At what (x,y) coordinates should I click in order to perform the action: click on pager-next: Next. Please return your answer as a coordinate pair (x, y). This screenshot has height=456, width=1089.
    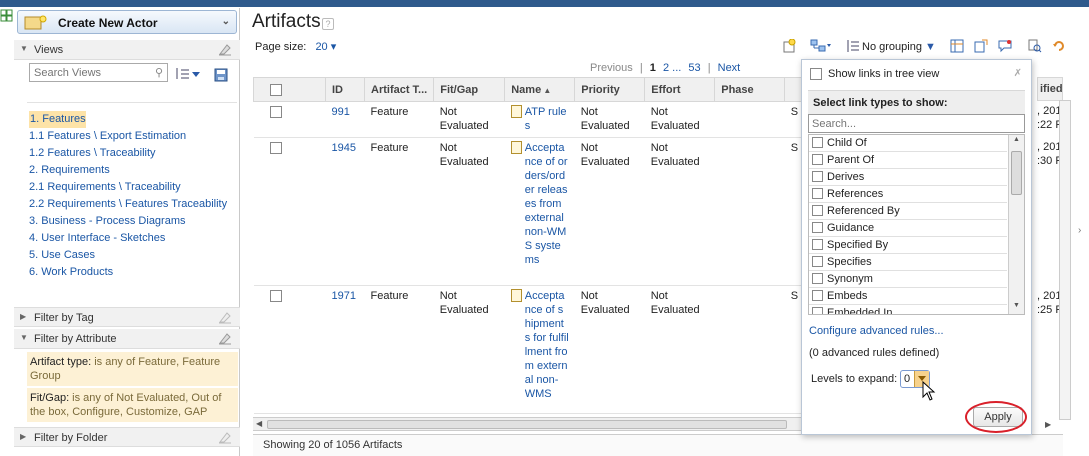
    Looking at the image, I should click on (729, 68).